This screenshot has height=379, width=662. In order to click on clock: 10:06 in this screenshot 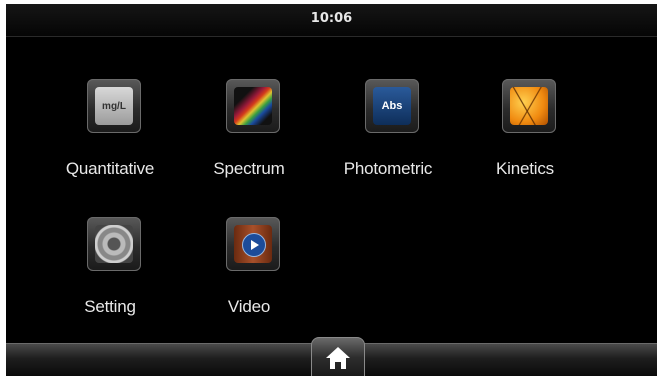, I will do `click(331, 18)`.